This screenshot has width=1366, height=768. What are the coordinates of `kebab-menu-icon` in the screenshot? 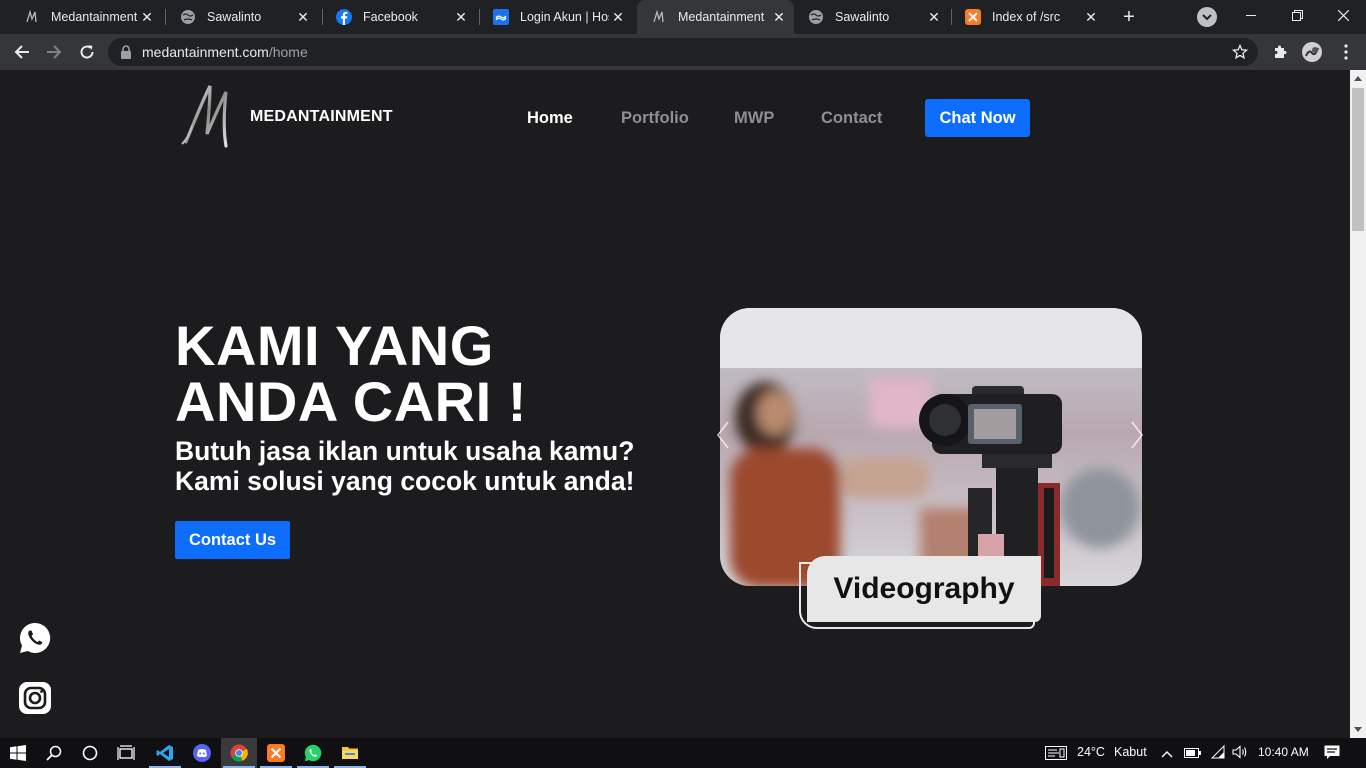 It's located at (1346, 52).